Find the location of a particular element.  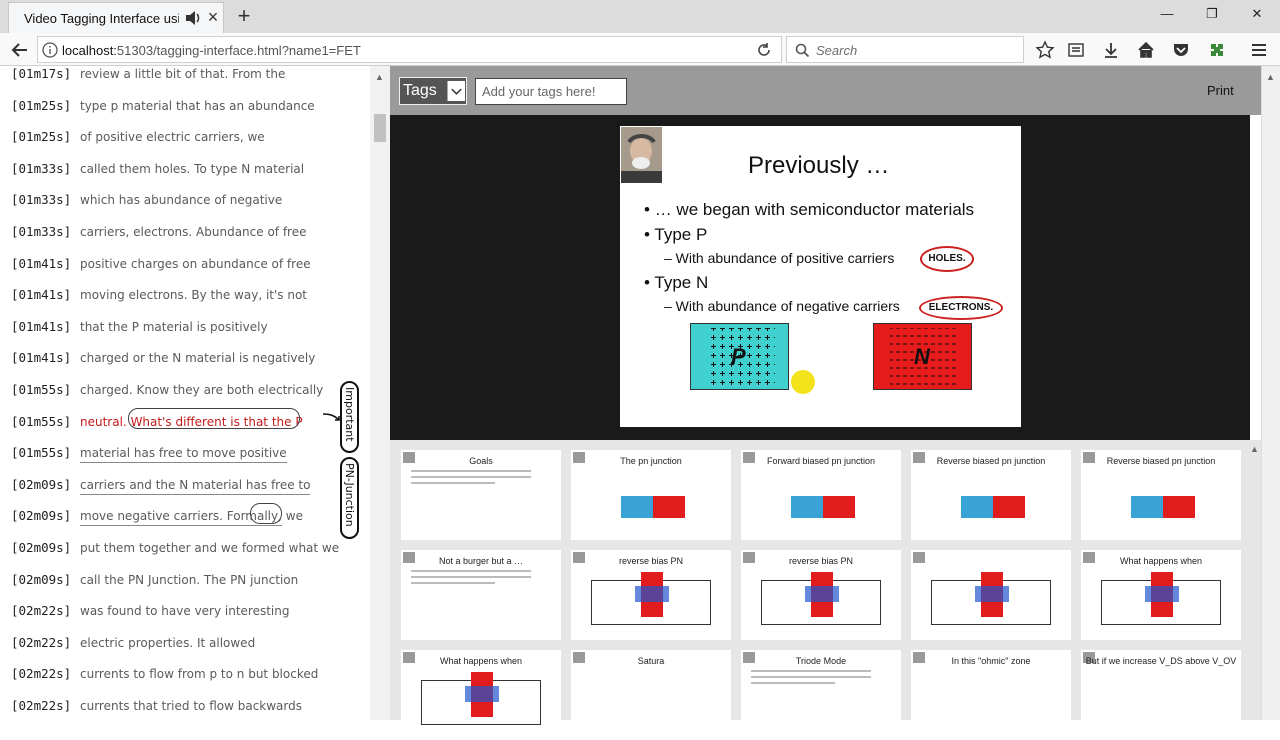

bookmark-star-icon is located at coordinates (1045, 50).